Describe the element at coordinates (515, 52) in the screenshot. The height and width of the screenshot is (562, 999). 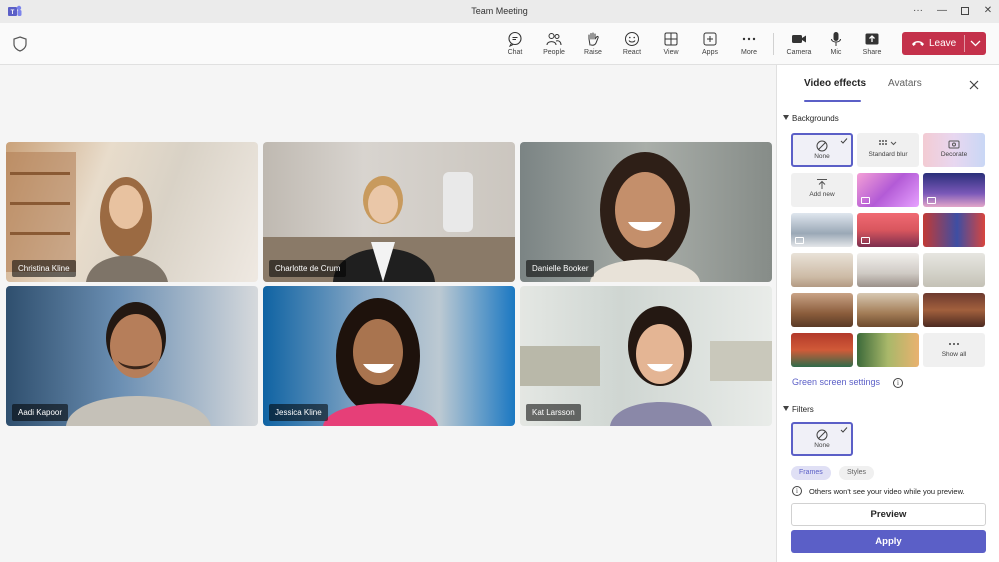
I see `chat-label: Chat` at that location.